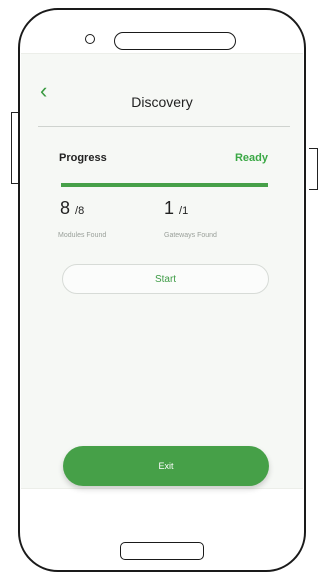  What do you see at coordinates (90, 39) in the screenshot?
I see `camera-icon` at bounding box center [90, 39].